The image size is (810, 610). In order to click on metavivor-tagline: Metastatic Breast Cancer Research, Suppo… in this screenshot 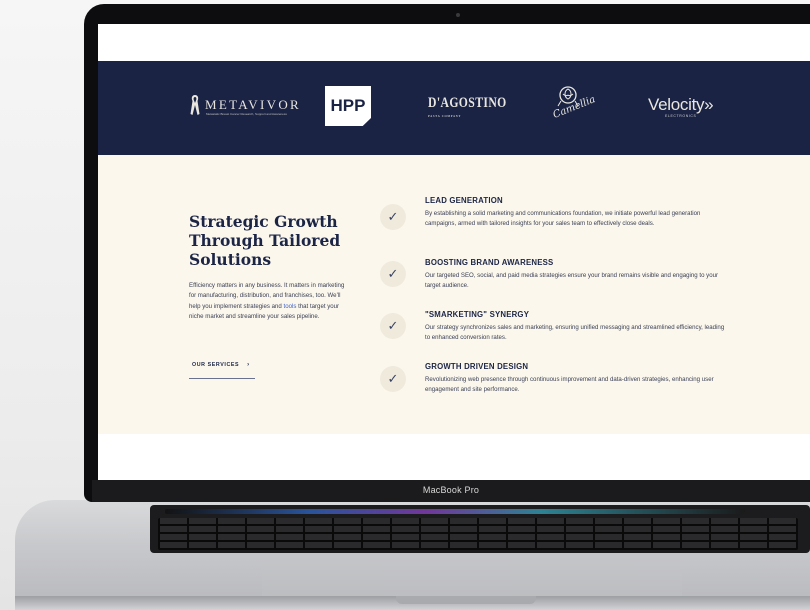, I will do `click(246, 114)`.